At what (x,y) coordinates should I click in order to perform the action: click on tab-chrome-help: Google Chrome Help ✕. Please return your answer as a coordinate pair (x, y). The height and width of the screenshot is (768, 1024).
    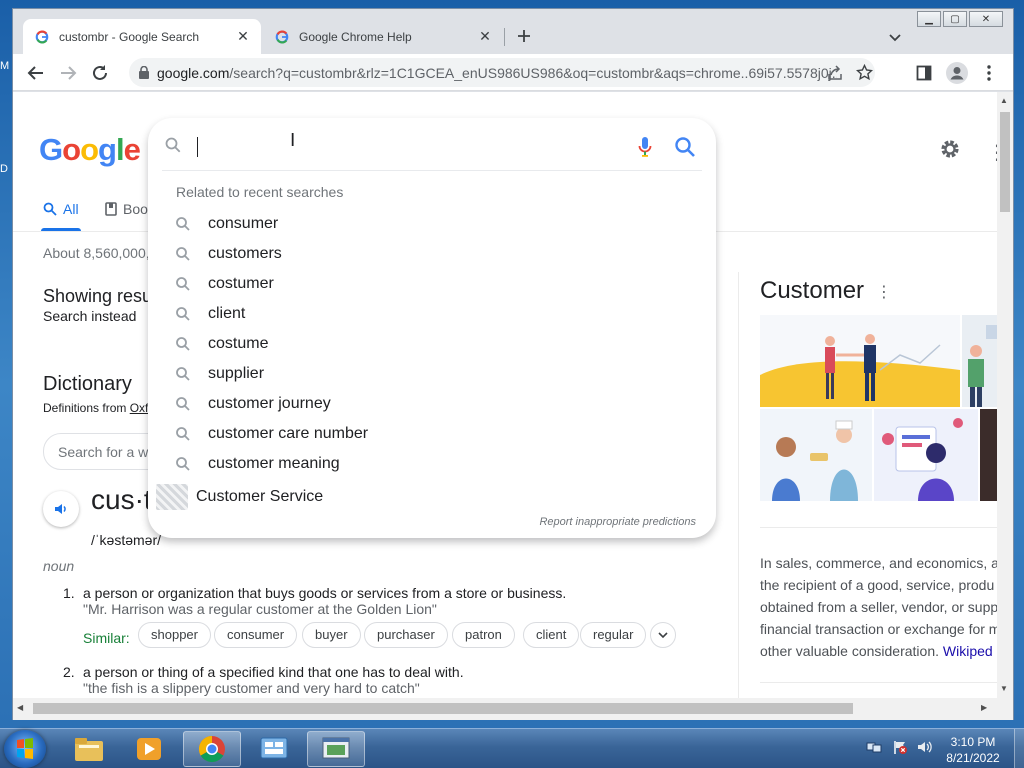
    Looking at the image, I should click on (383, 36).